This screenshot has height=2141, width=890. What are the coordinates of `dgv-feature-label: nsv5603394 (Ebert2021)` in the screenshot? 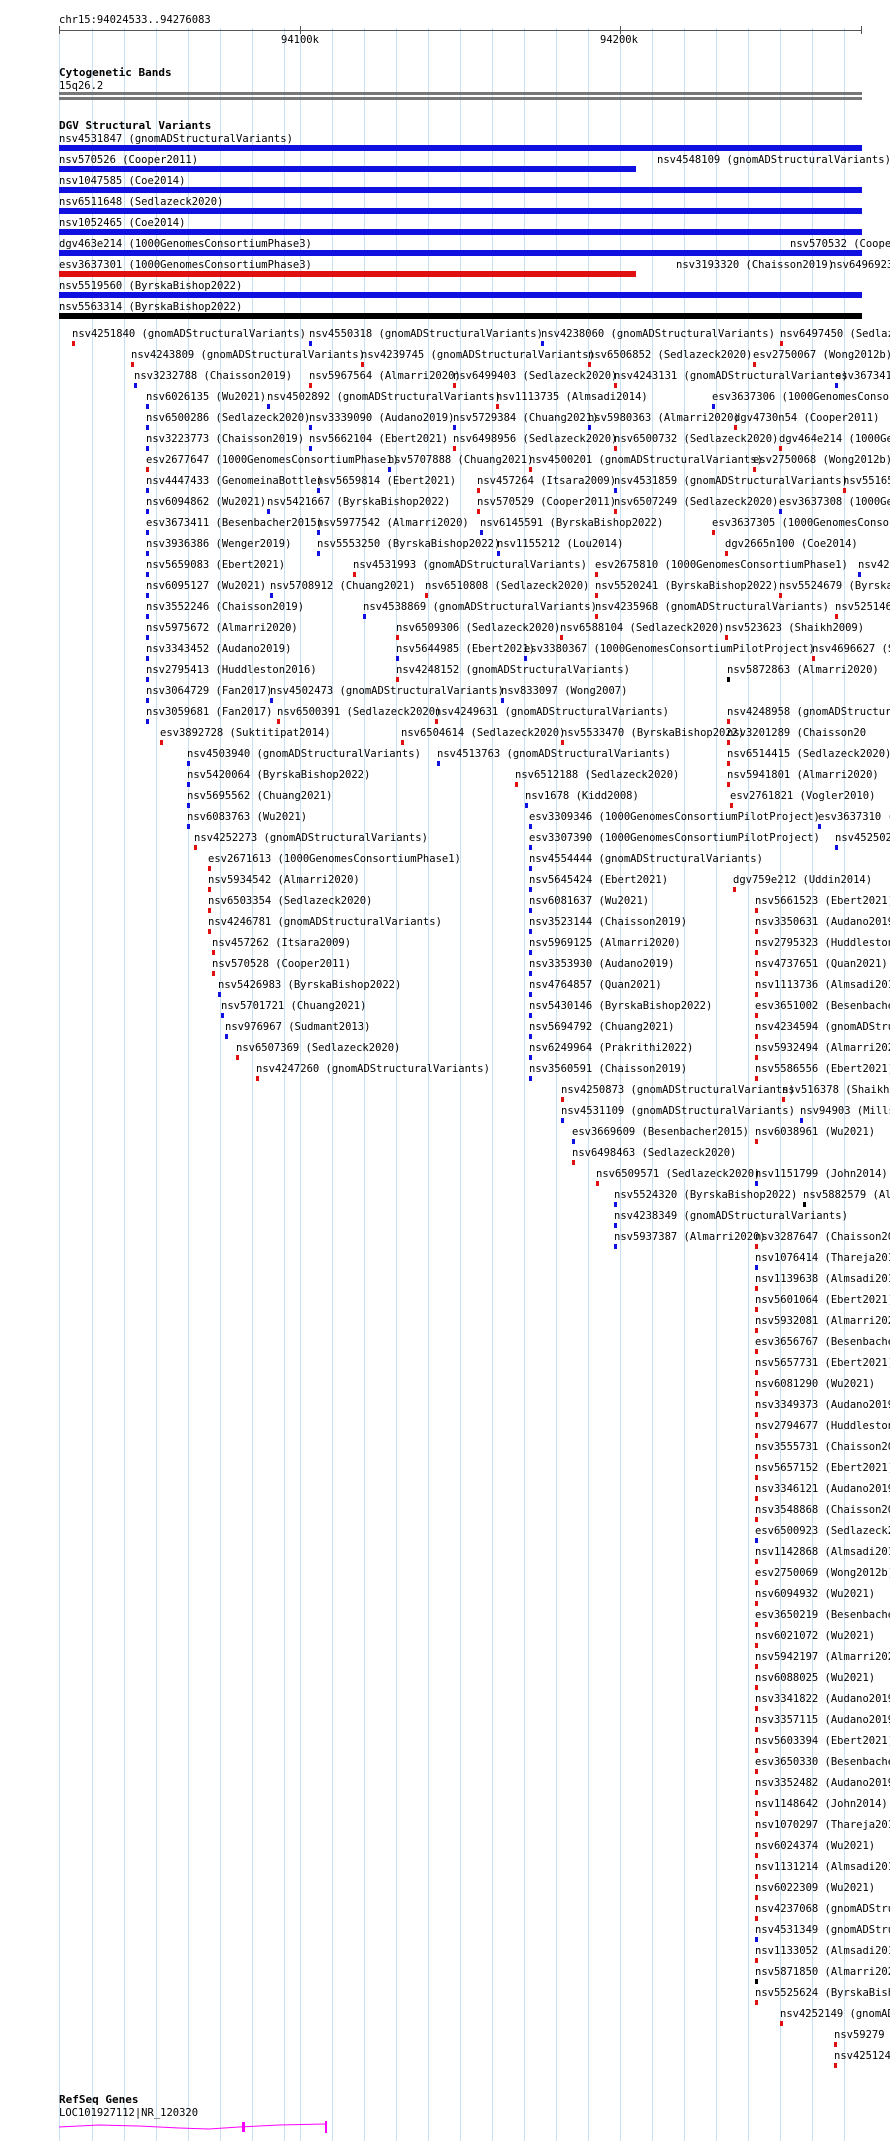 It's located at (822, 1741).